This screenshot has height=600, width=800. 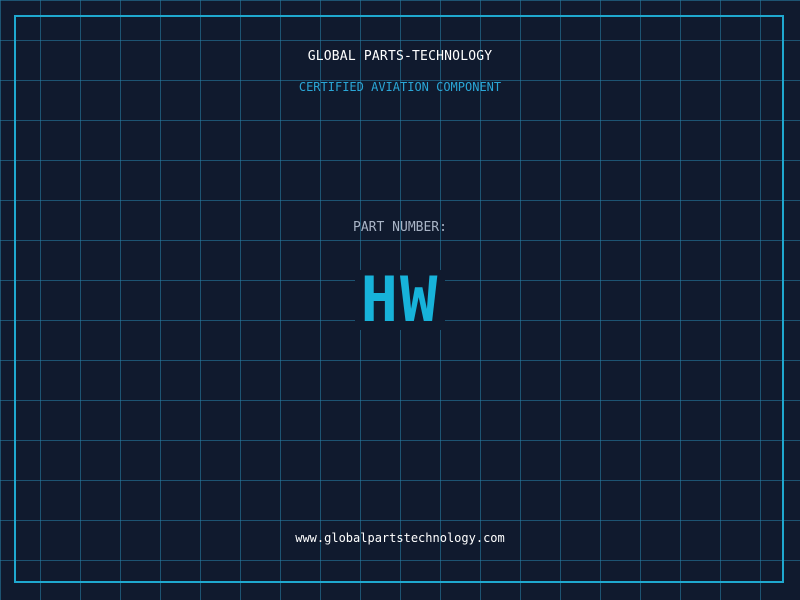 I want to click on part-number-code: HW, so click(x=400, y=300).